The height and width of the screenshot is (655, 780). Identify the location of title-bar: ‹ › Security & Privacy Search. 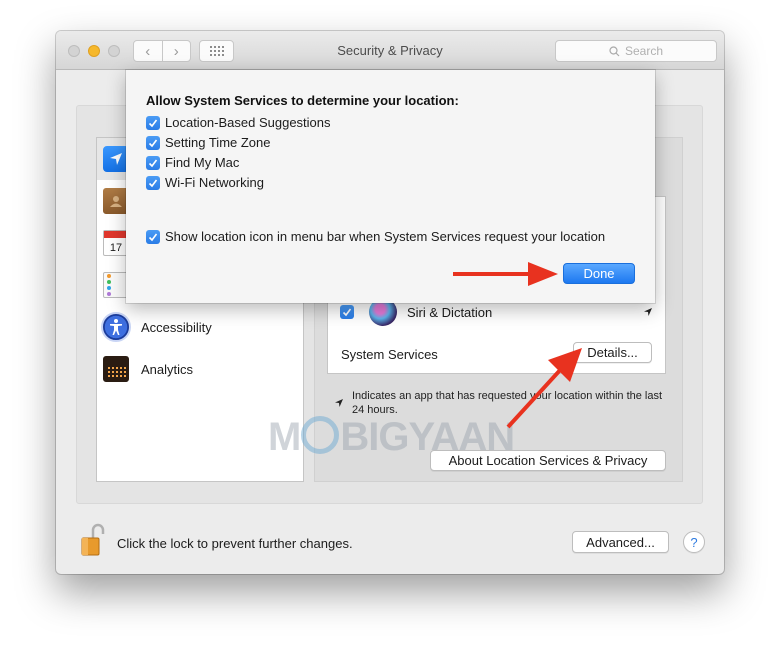
(390, 50).